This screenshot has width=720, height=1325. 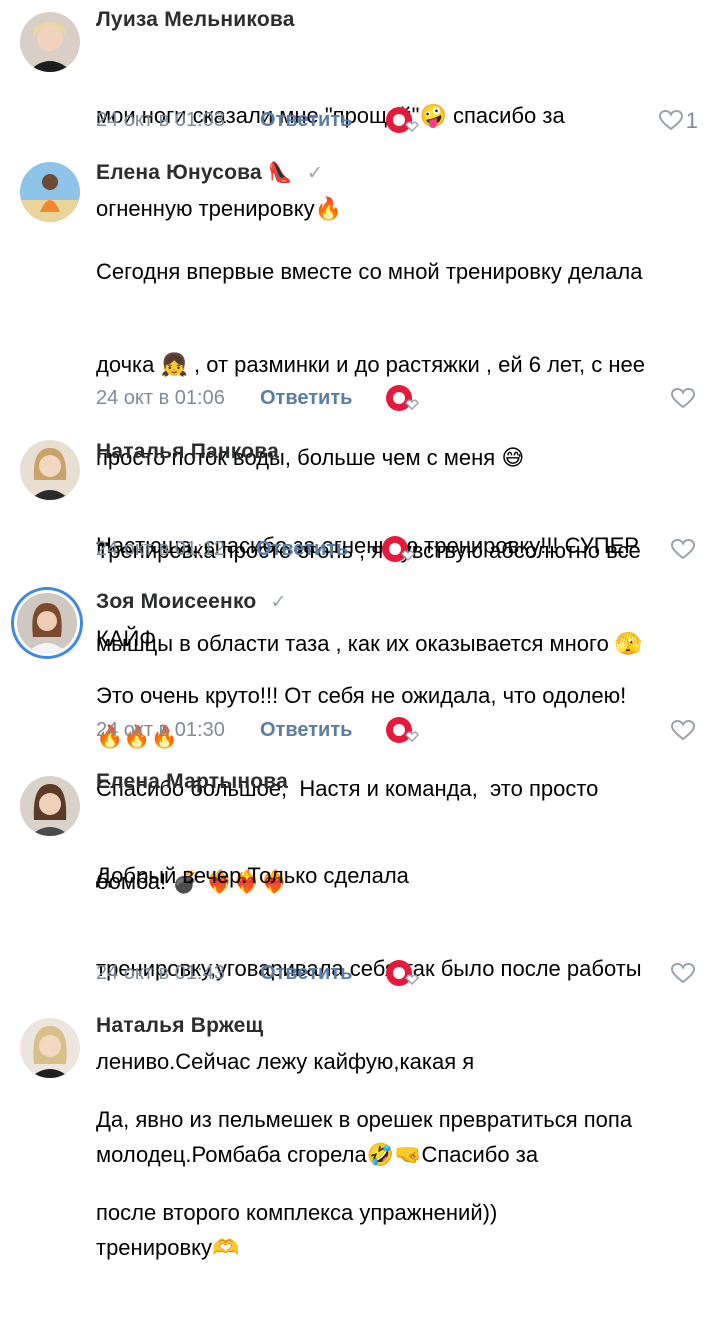 I want to click on comment-author: Елена Юнусова 👠 ✓, so click(x=209, y=172).